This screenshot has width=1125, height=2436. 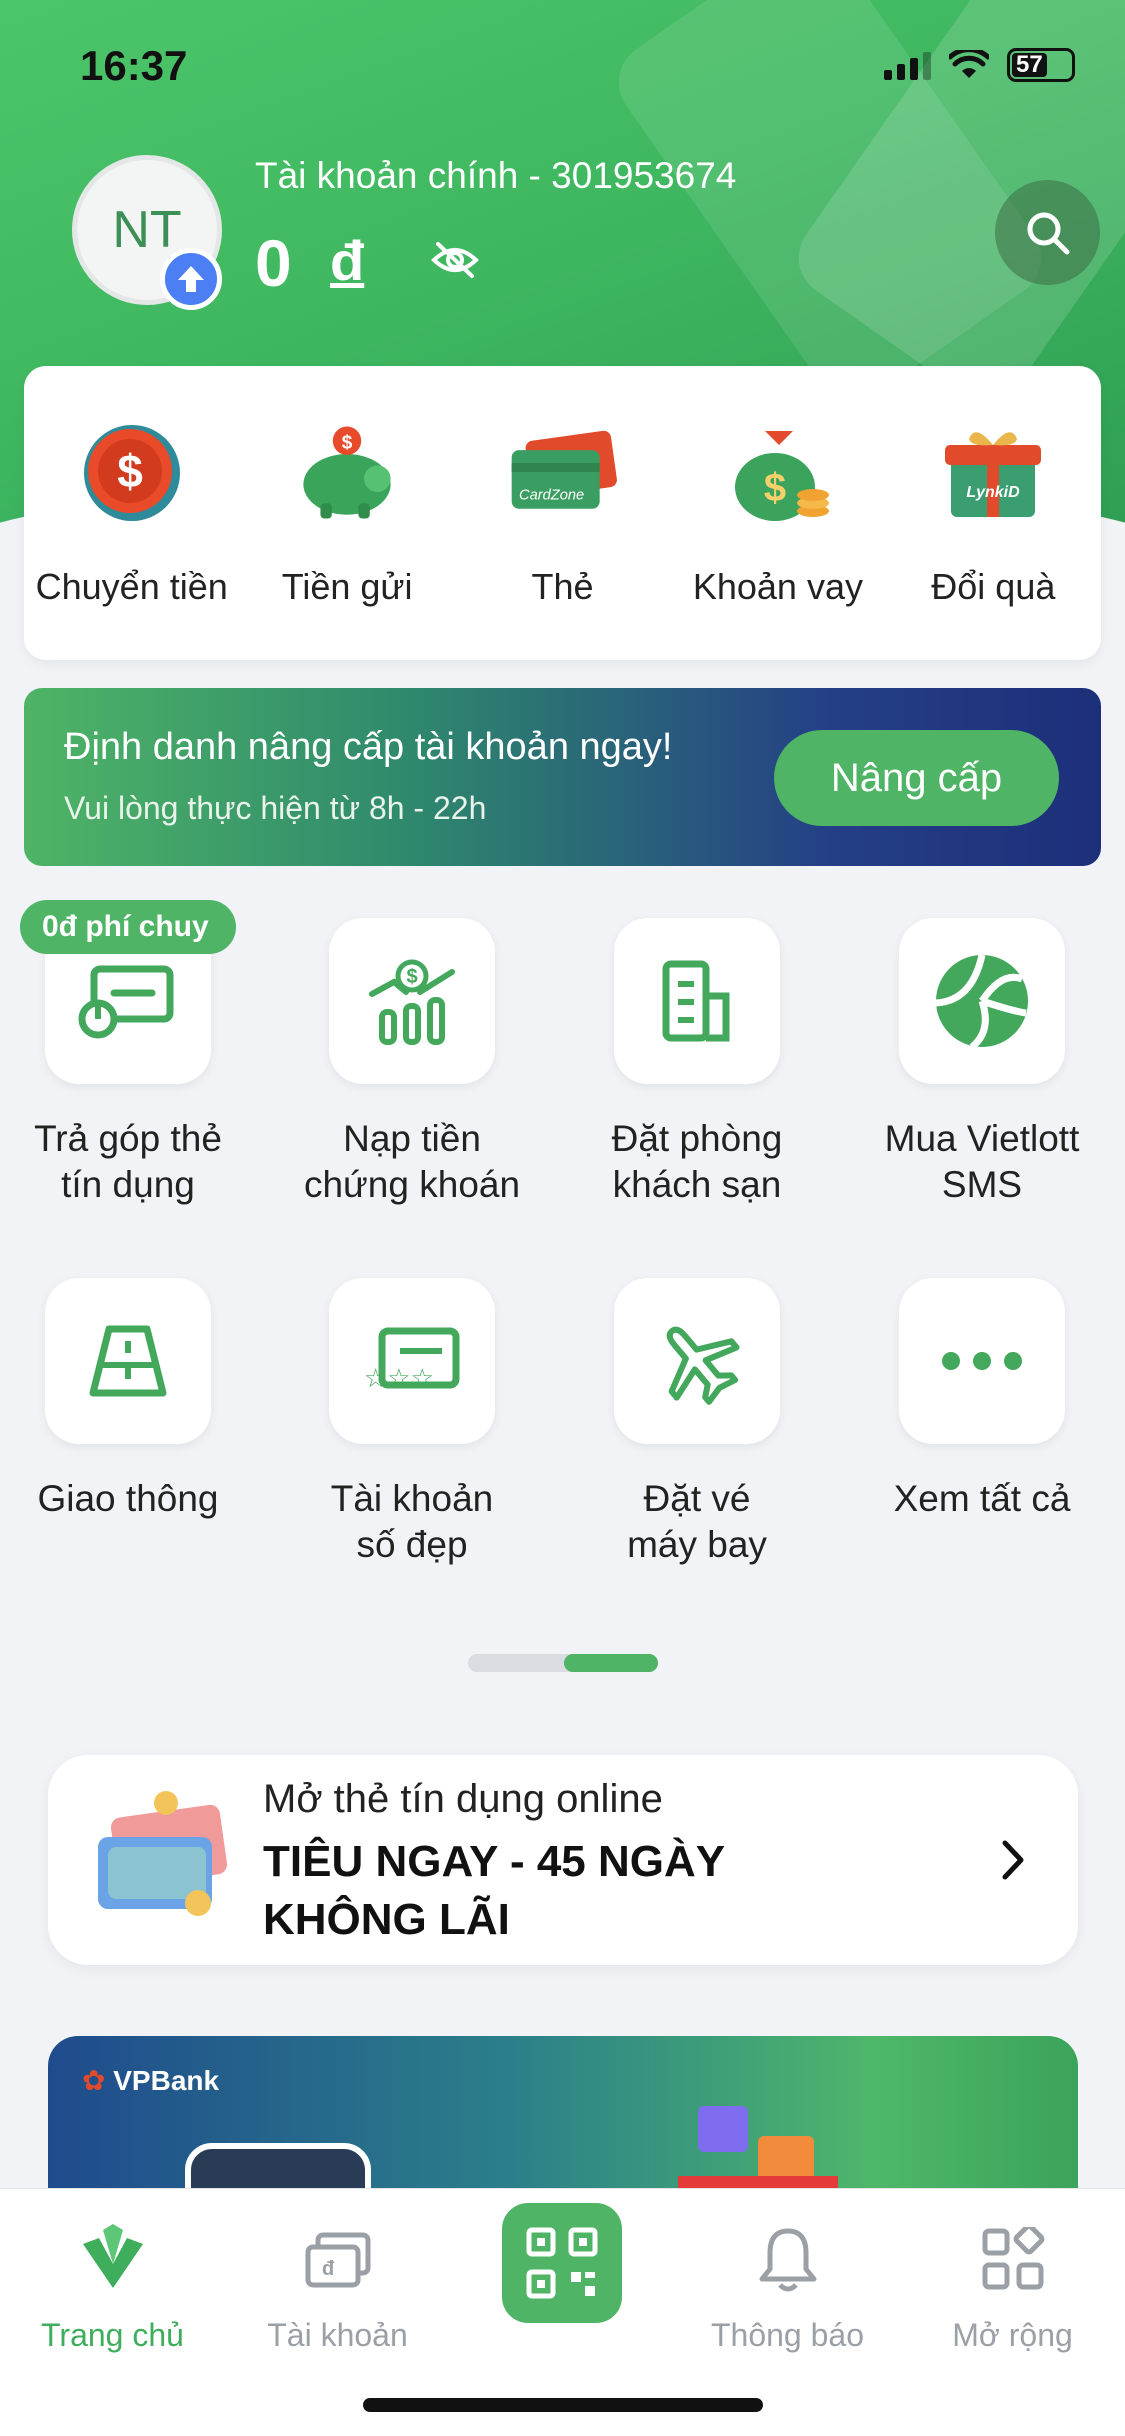 I want to click on svg-text: LynkiD, so click(x=994, y=492).